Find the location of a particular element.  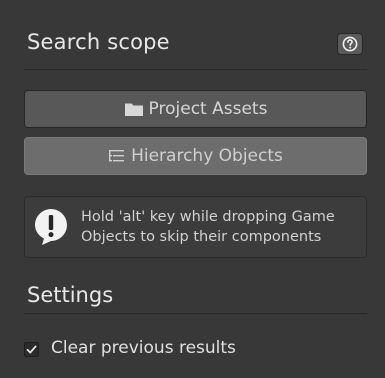

search-scope-divider is located at coordinates (195, 69).